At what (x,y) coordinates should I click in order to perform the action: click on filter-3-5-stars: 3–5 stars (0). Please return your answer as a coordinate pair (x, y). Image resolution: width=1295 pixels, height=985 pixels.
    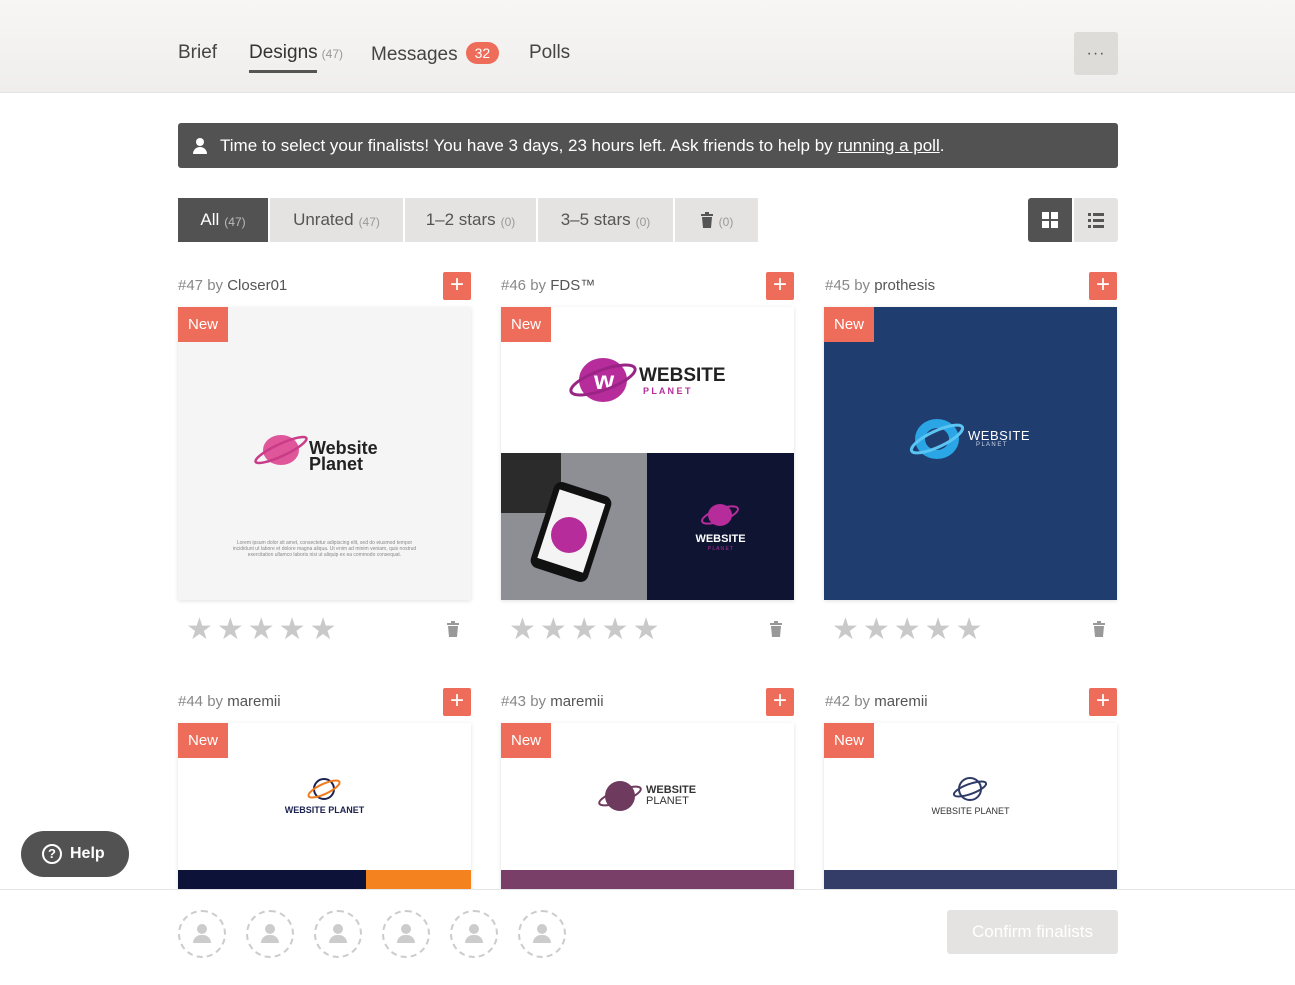
    Looking at the image, I should click on (605, 220).